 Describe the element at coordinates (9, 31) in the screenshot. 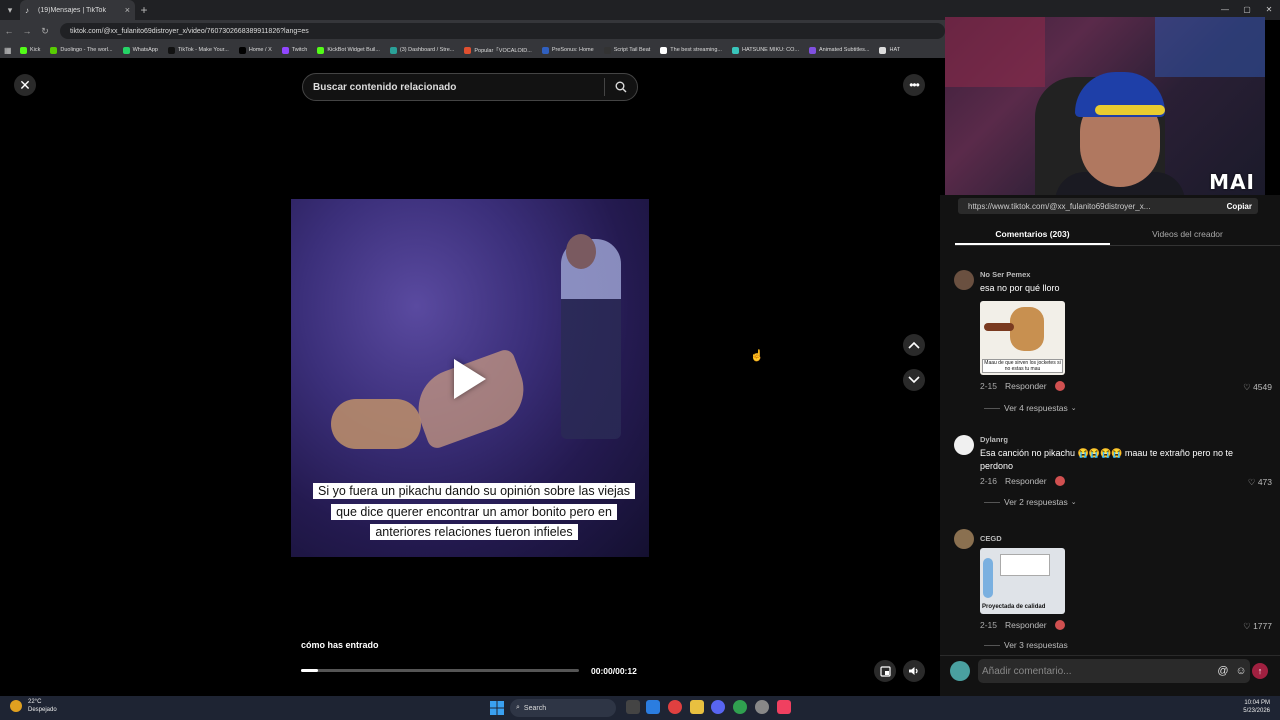

I see `back-icon: ←` at that location.